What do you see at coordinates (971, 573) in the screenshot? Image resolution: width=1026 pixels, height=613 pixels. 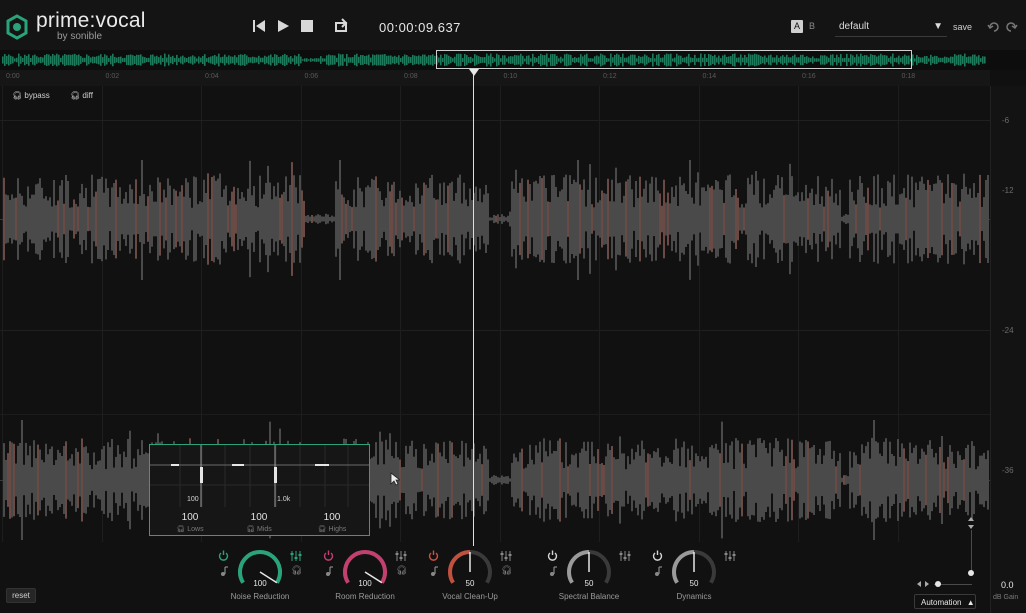 I see `gain-slider-handle` at bounding box center [971, 573].